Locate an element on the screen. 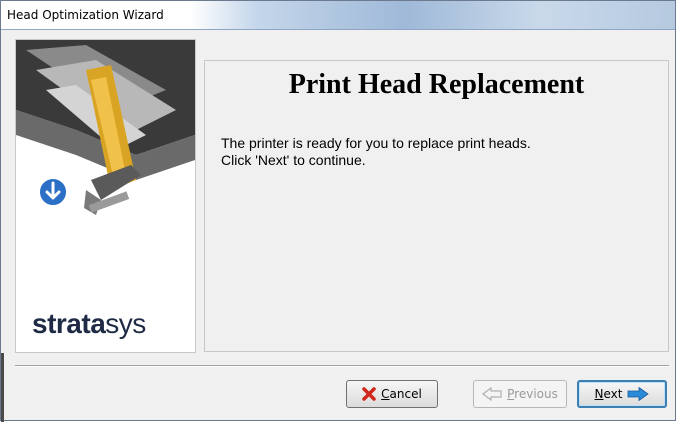 Image resolution: width=676 pixels, height=422 pixels. title-bar: Head Optimization Wizard is located at coordinates (338, 15).